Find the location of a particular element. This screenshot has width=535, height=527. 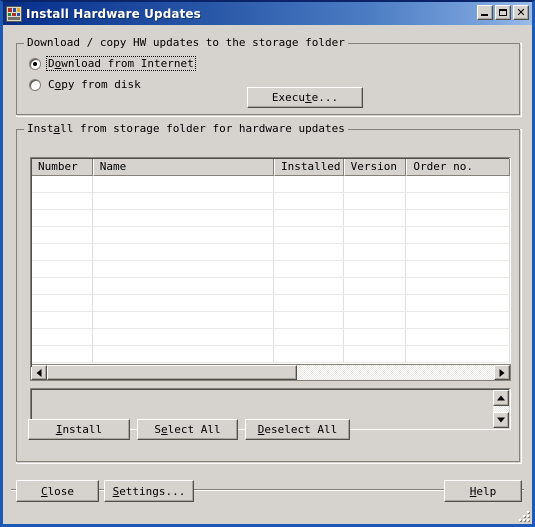

table-horizontal-scrollbar is located at coordinates (270, 372).